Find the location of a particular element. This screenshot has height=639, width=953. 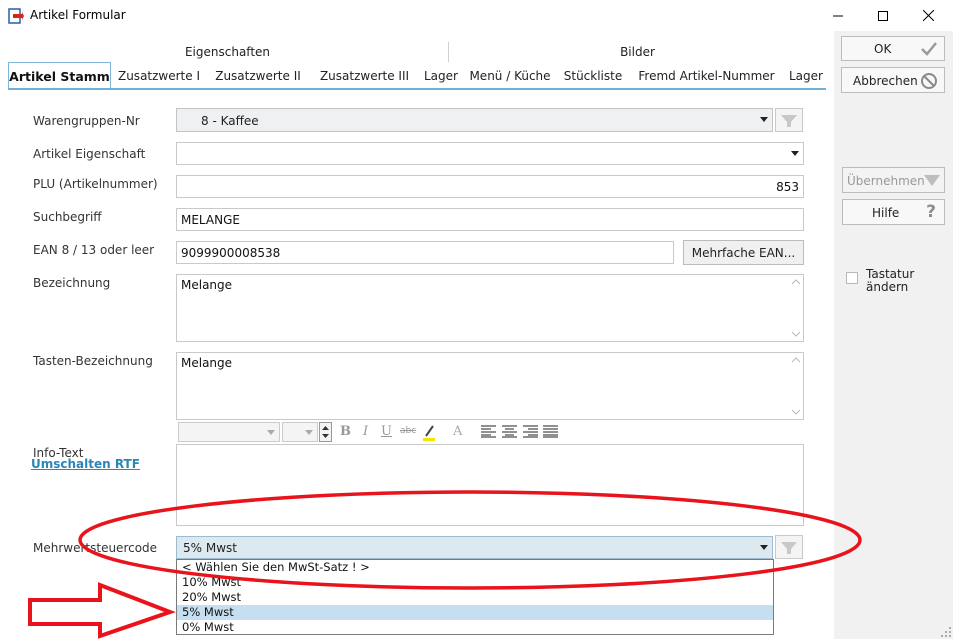

tab-menu-kueche: Menü / Küche is located at coordinates (510, 76).